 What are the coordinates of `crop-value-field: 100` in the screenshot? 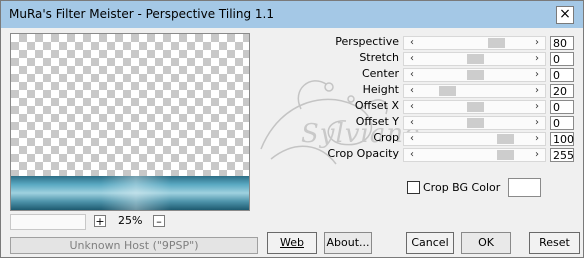 It's located at (562, 139).